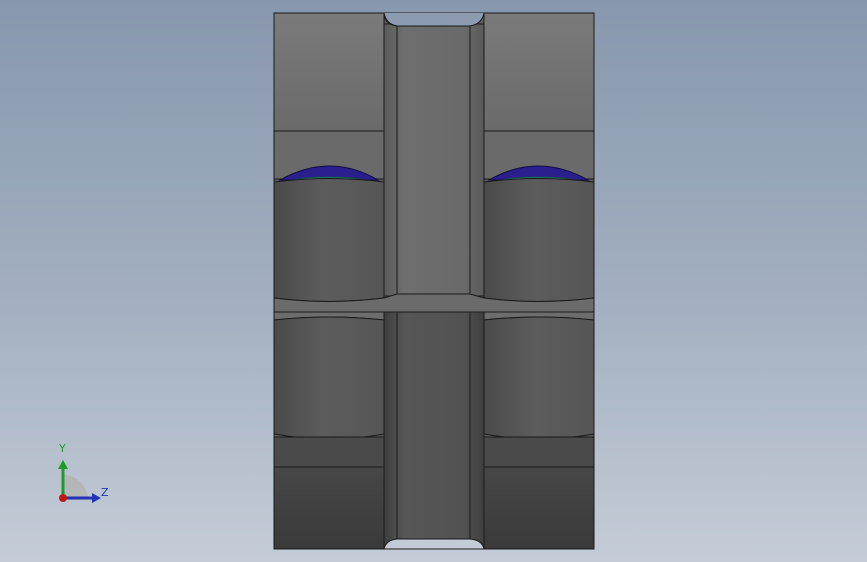  I want to click on orientation-triad: Y Z, so click(87, 475).